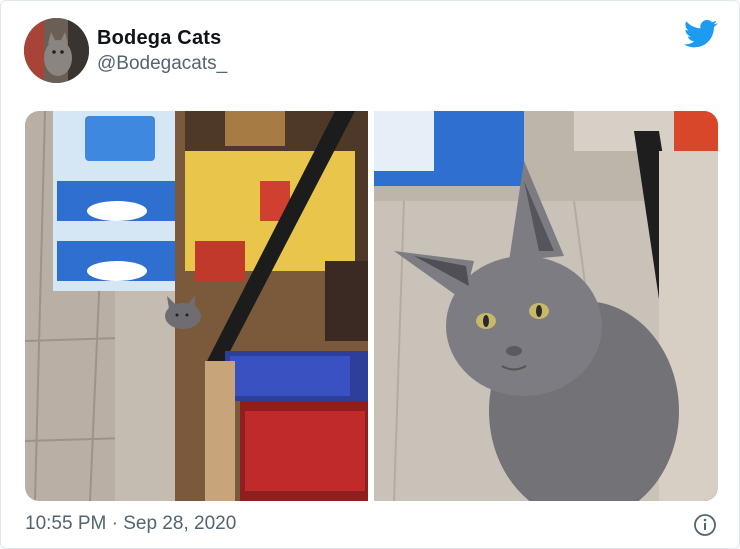  I want to click on tweet-time: 10:55 PM, so click(66, 523).